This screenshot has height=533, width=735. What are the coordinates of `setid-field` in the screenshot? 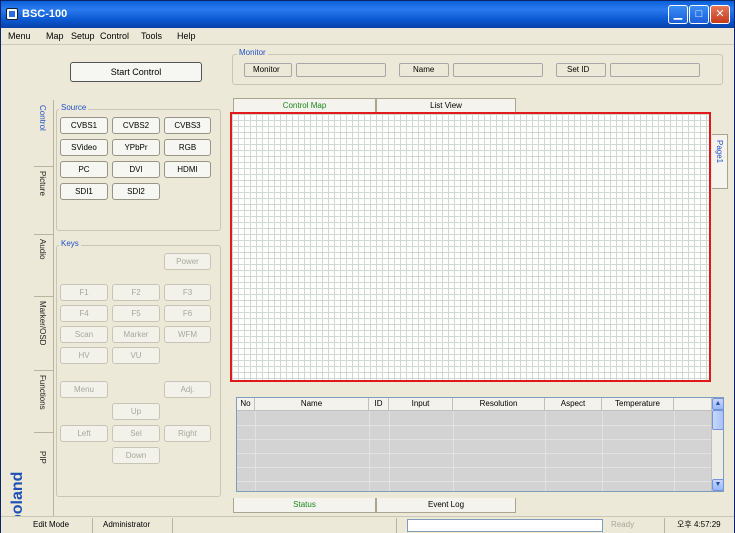 It's located at (655, 70).